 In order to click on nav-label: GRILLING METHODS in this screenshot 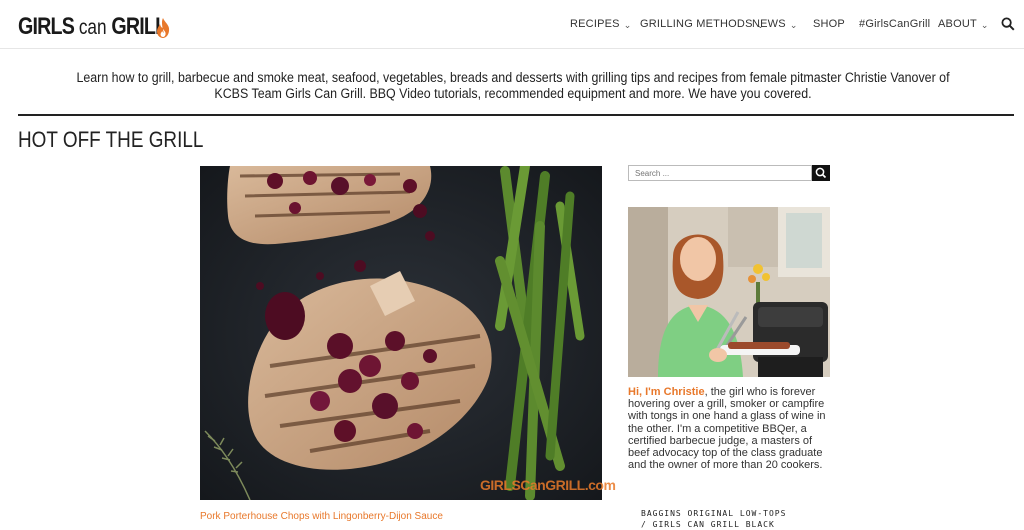, I will do `click(696, 24)`.